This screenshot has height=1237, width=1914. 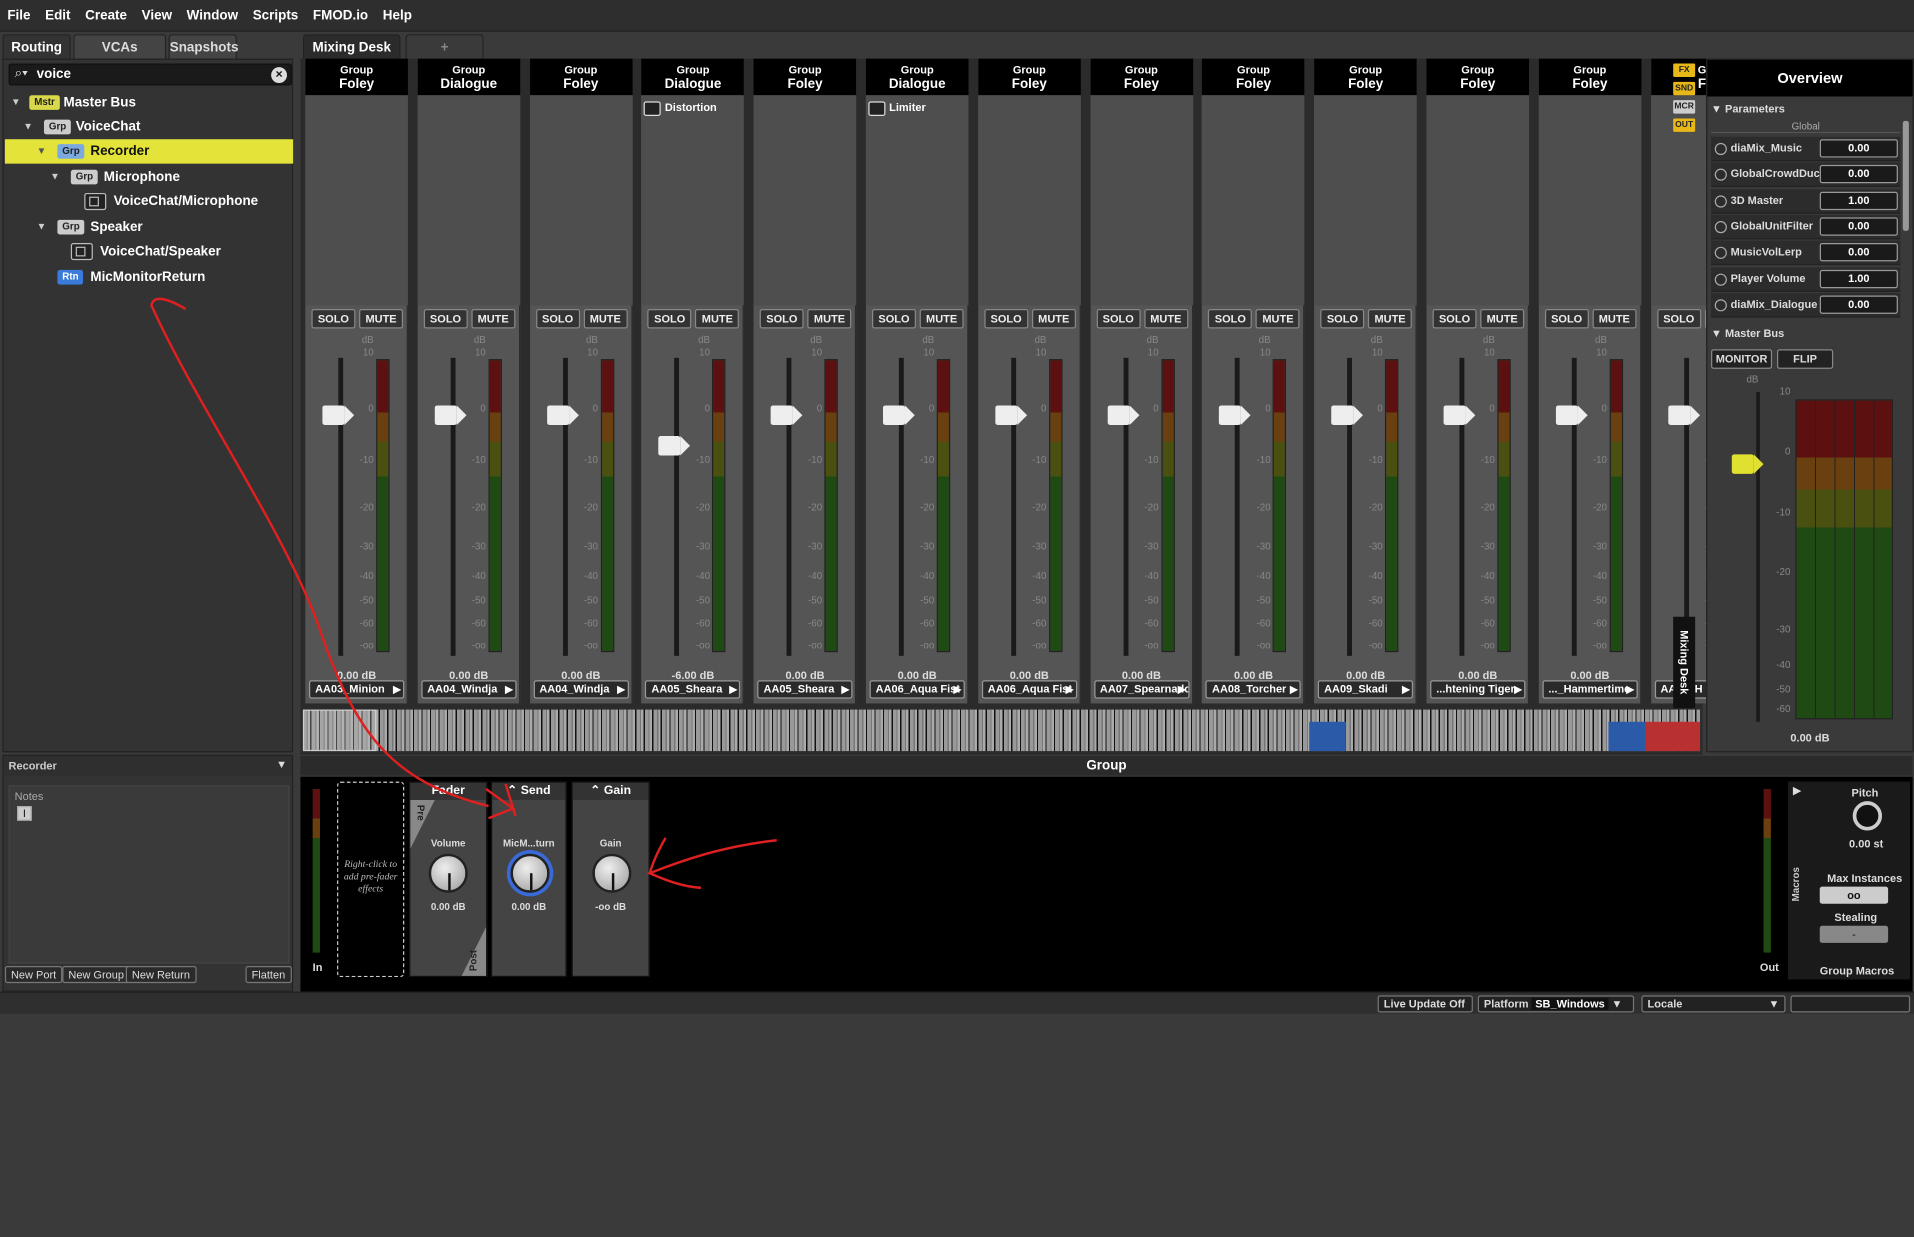 What do you see at coordinates (149, 227) in the screenshot?
I see `tree-item-speaker: ▼ Grp Speaker` at bounding box center [149, 227].